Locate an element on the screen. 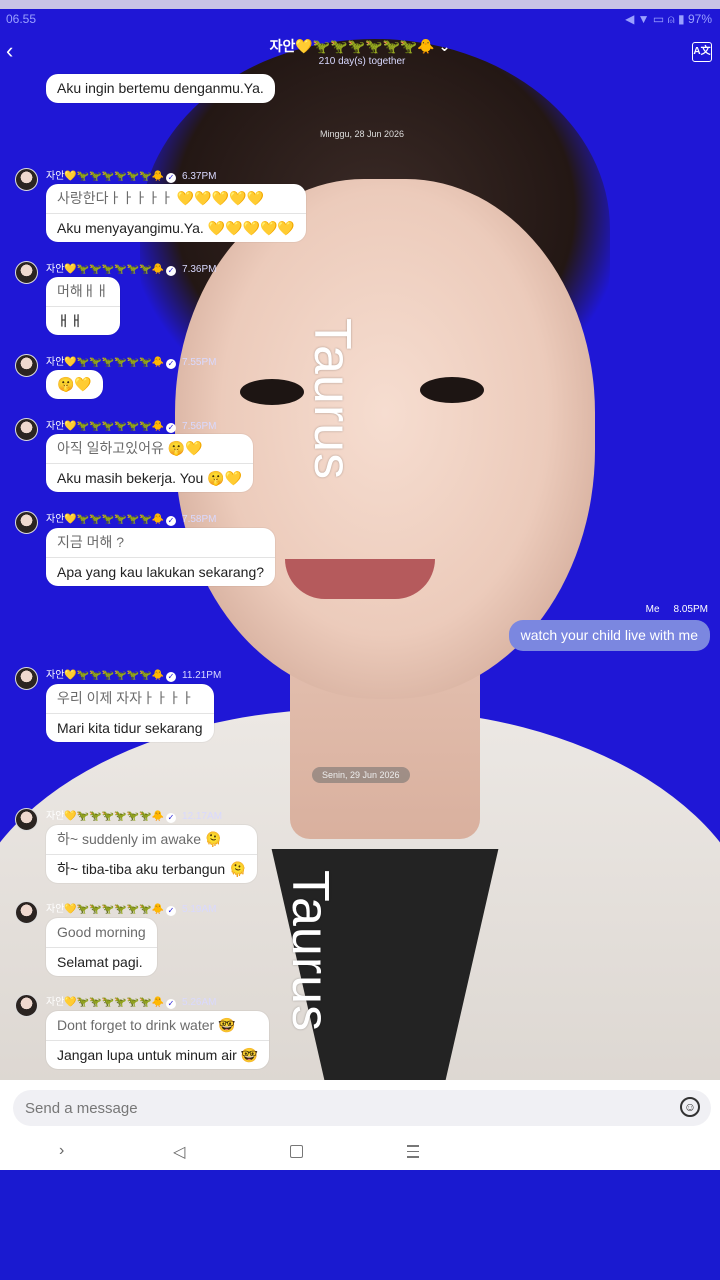  date-separator: Minggu, 28 Jun 2026 is located at coordinates (362, 134).